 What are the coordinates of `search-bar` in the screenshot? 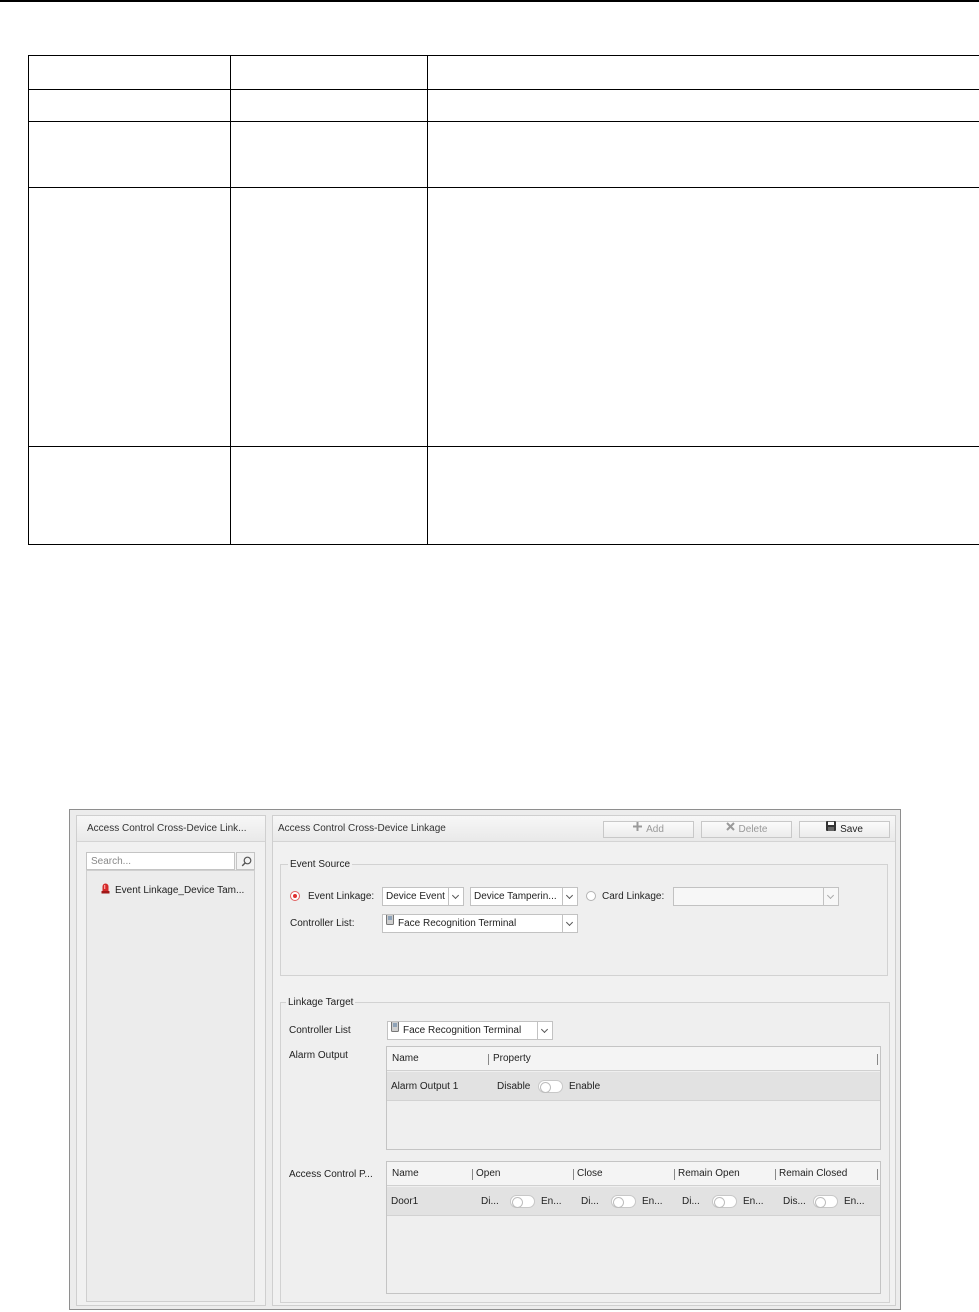 It's located at (170, 861).